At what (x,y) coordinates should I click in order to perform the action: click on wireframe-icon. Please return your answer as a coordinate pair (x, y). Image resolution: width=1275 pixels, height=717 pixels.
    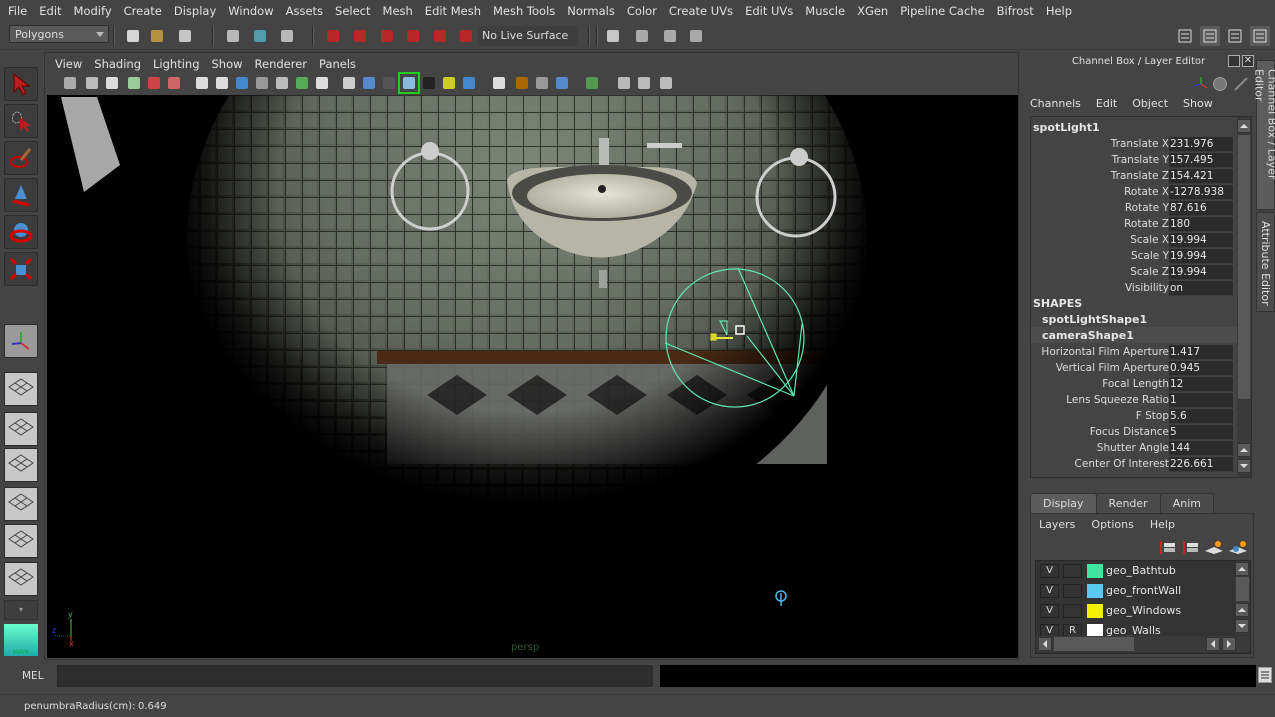
    Looking at the image, I should click on (349, 83).